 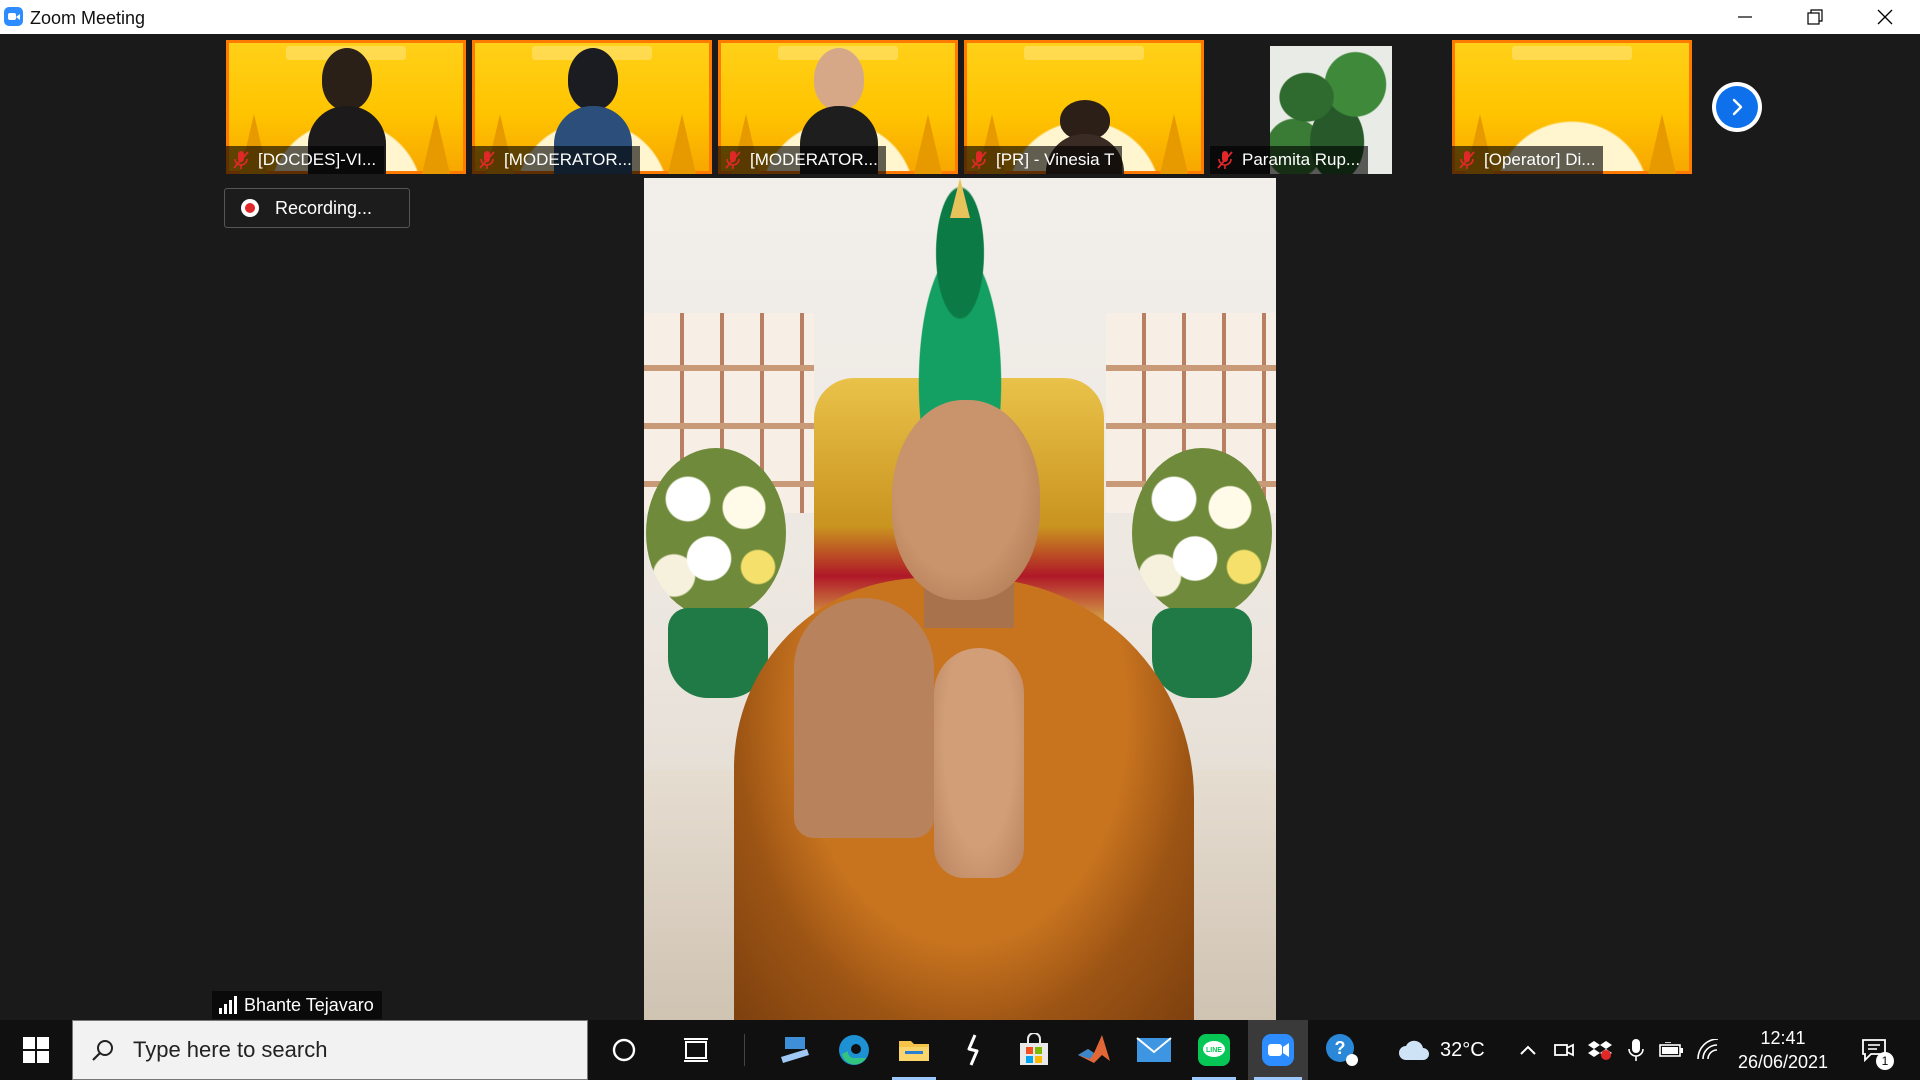 I want to click on next-page-button, so click(x=1737, y=107).